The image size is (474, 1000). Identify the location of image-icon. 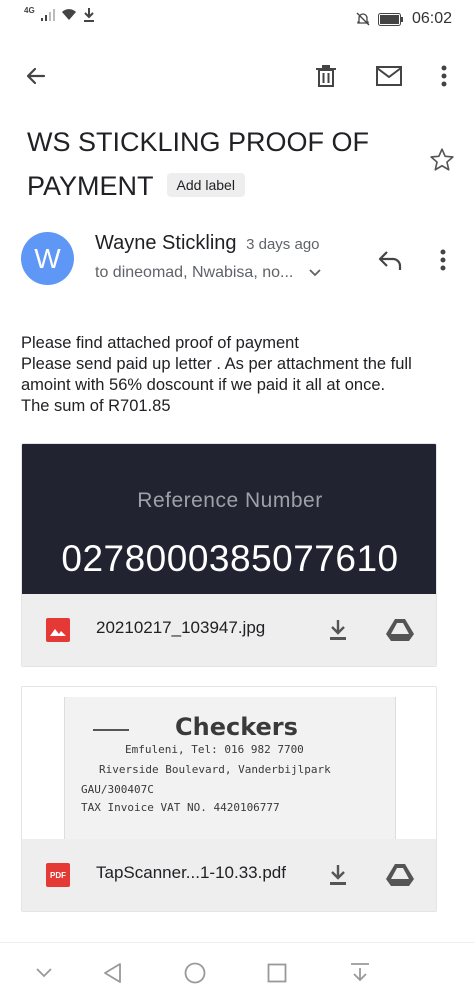
(58, 630).